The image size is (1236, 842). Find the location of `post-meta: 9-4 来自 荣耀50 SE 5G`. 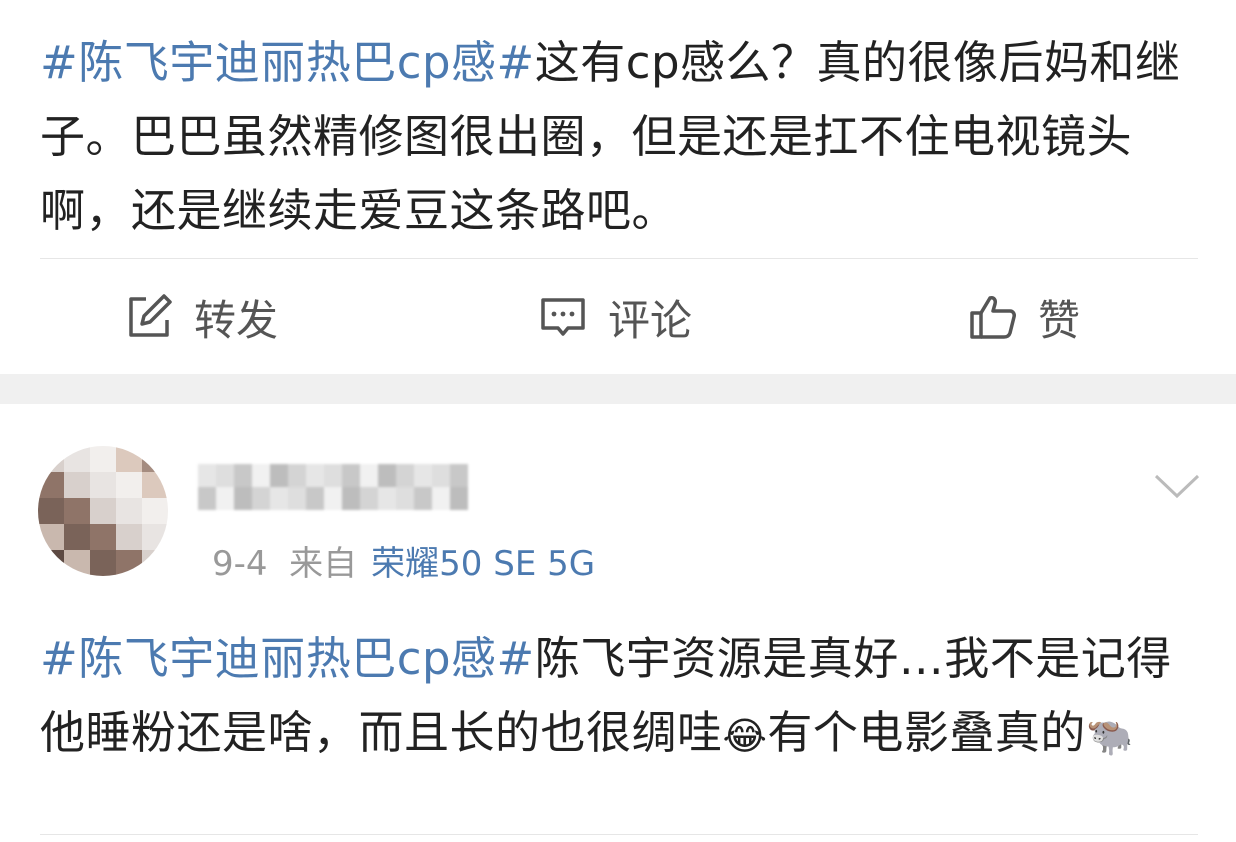

post-meta: 9-4 来自 荣耀50 SE 5G is located at coordinates (403, 560).